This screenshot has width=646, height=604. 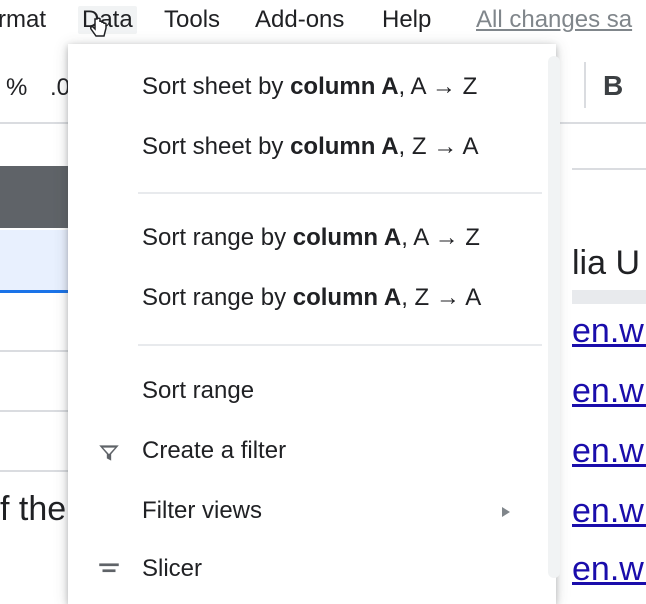 What do you see at coordinates (202, 511) in the screenshot?
I see `filter-views-item: Filter views` at bounding box center [202, 511].